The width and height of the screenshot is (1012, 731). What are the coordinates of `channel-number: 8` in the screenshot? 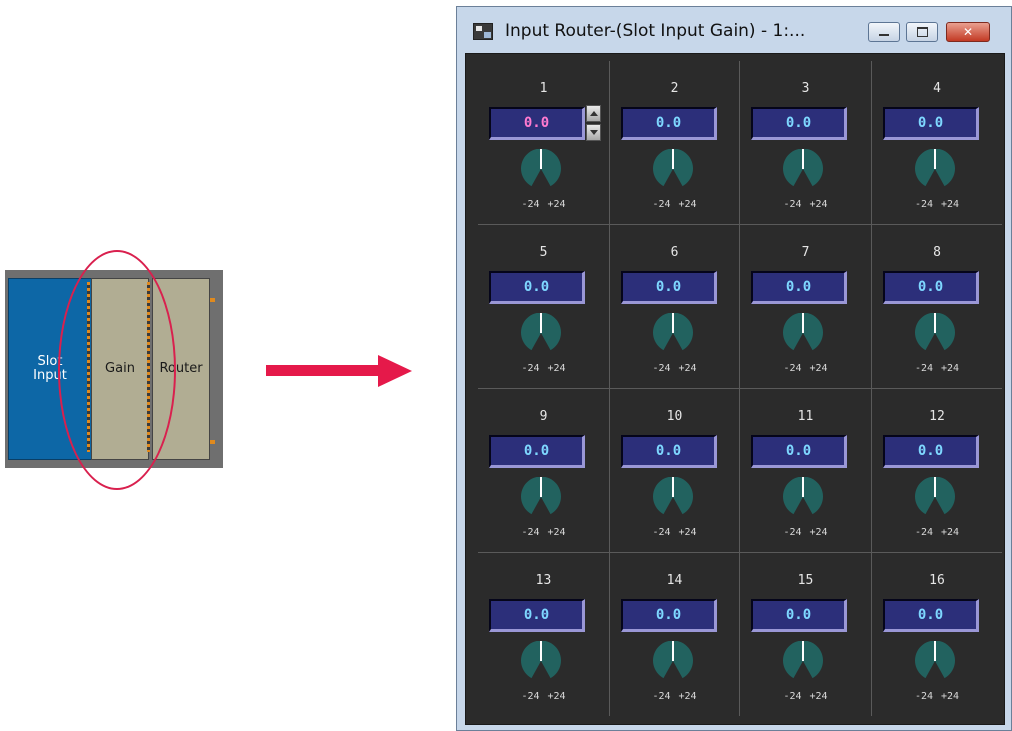 It's located at (937, 252).